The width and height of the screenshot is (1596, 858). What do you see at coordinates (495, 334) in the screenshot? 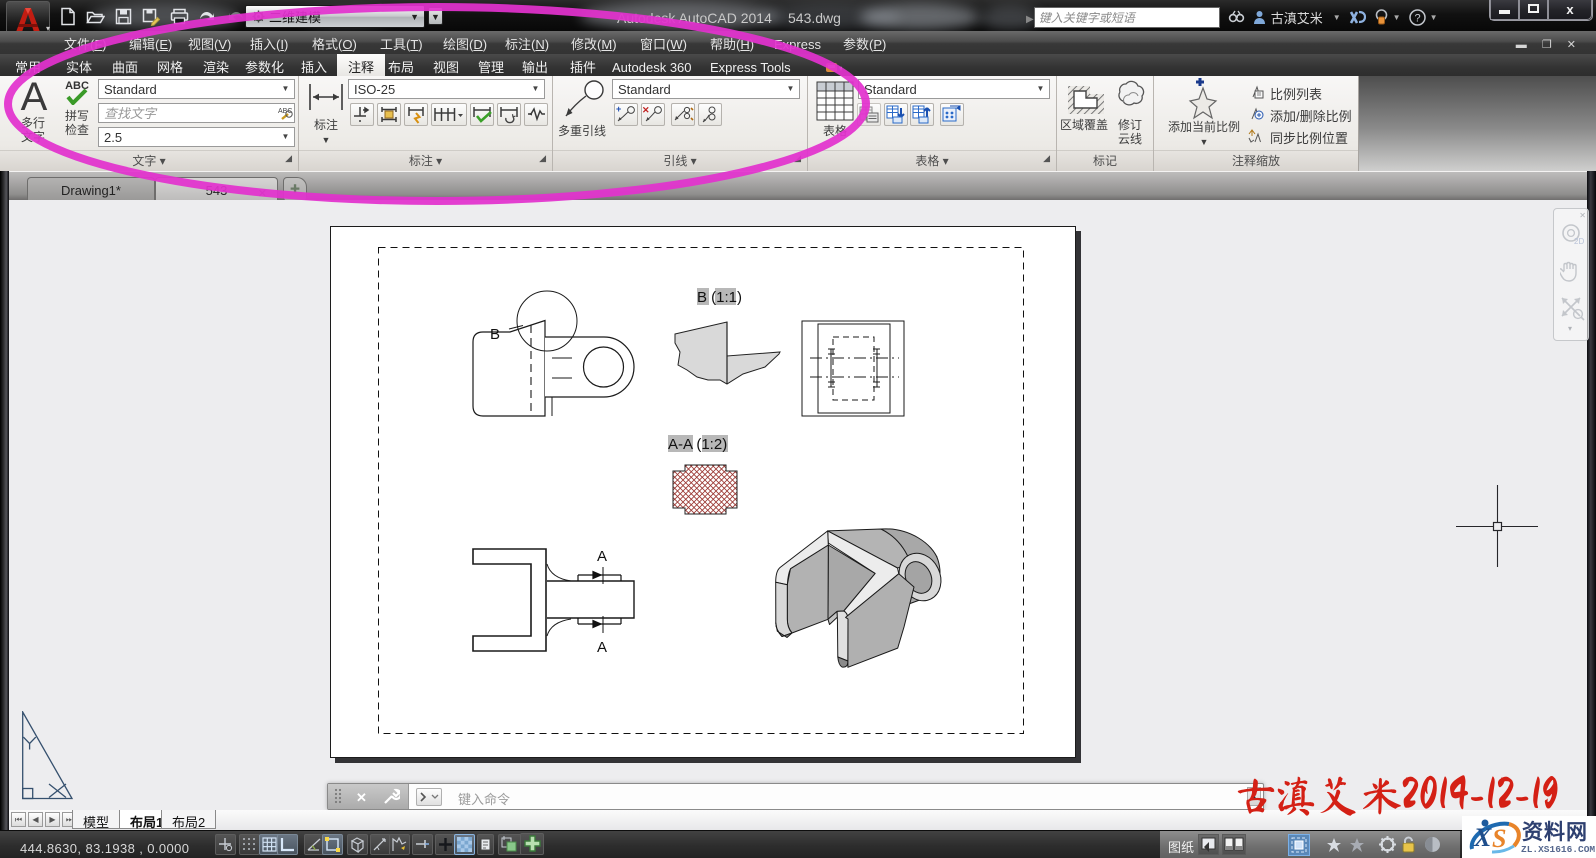
I see `svg-text: B` at bounding box center [495, 334].